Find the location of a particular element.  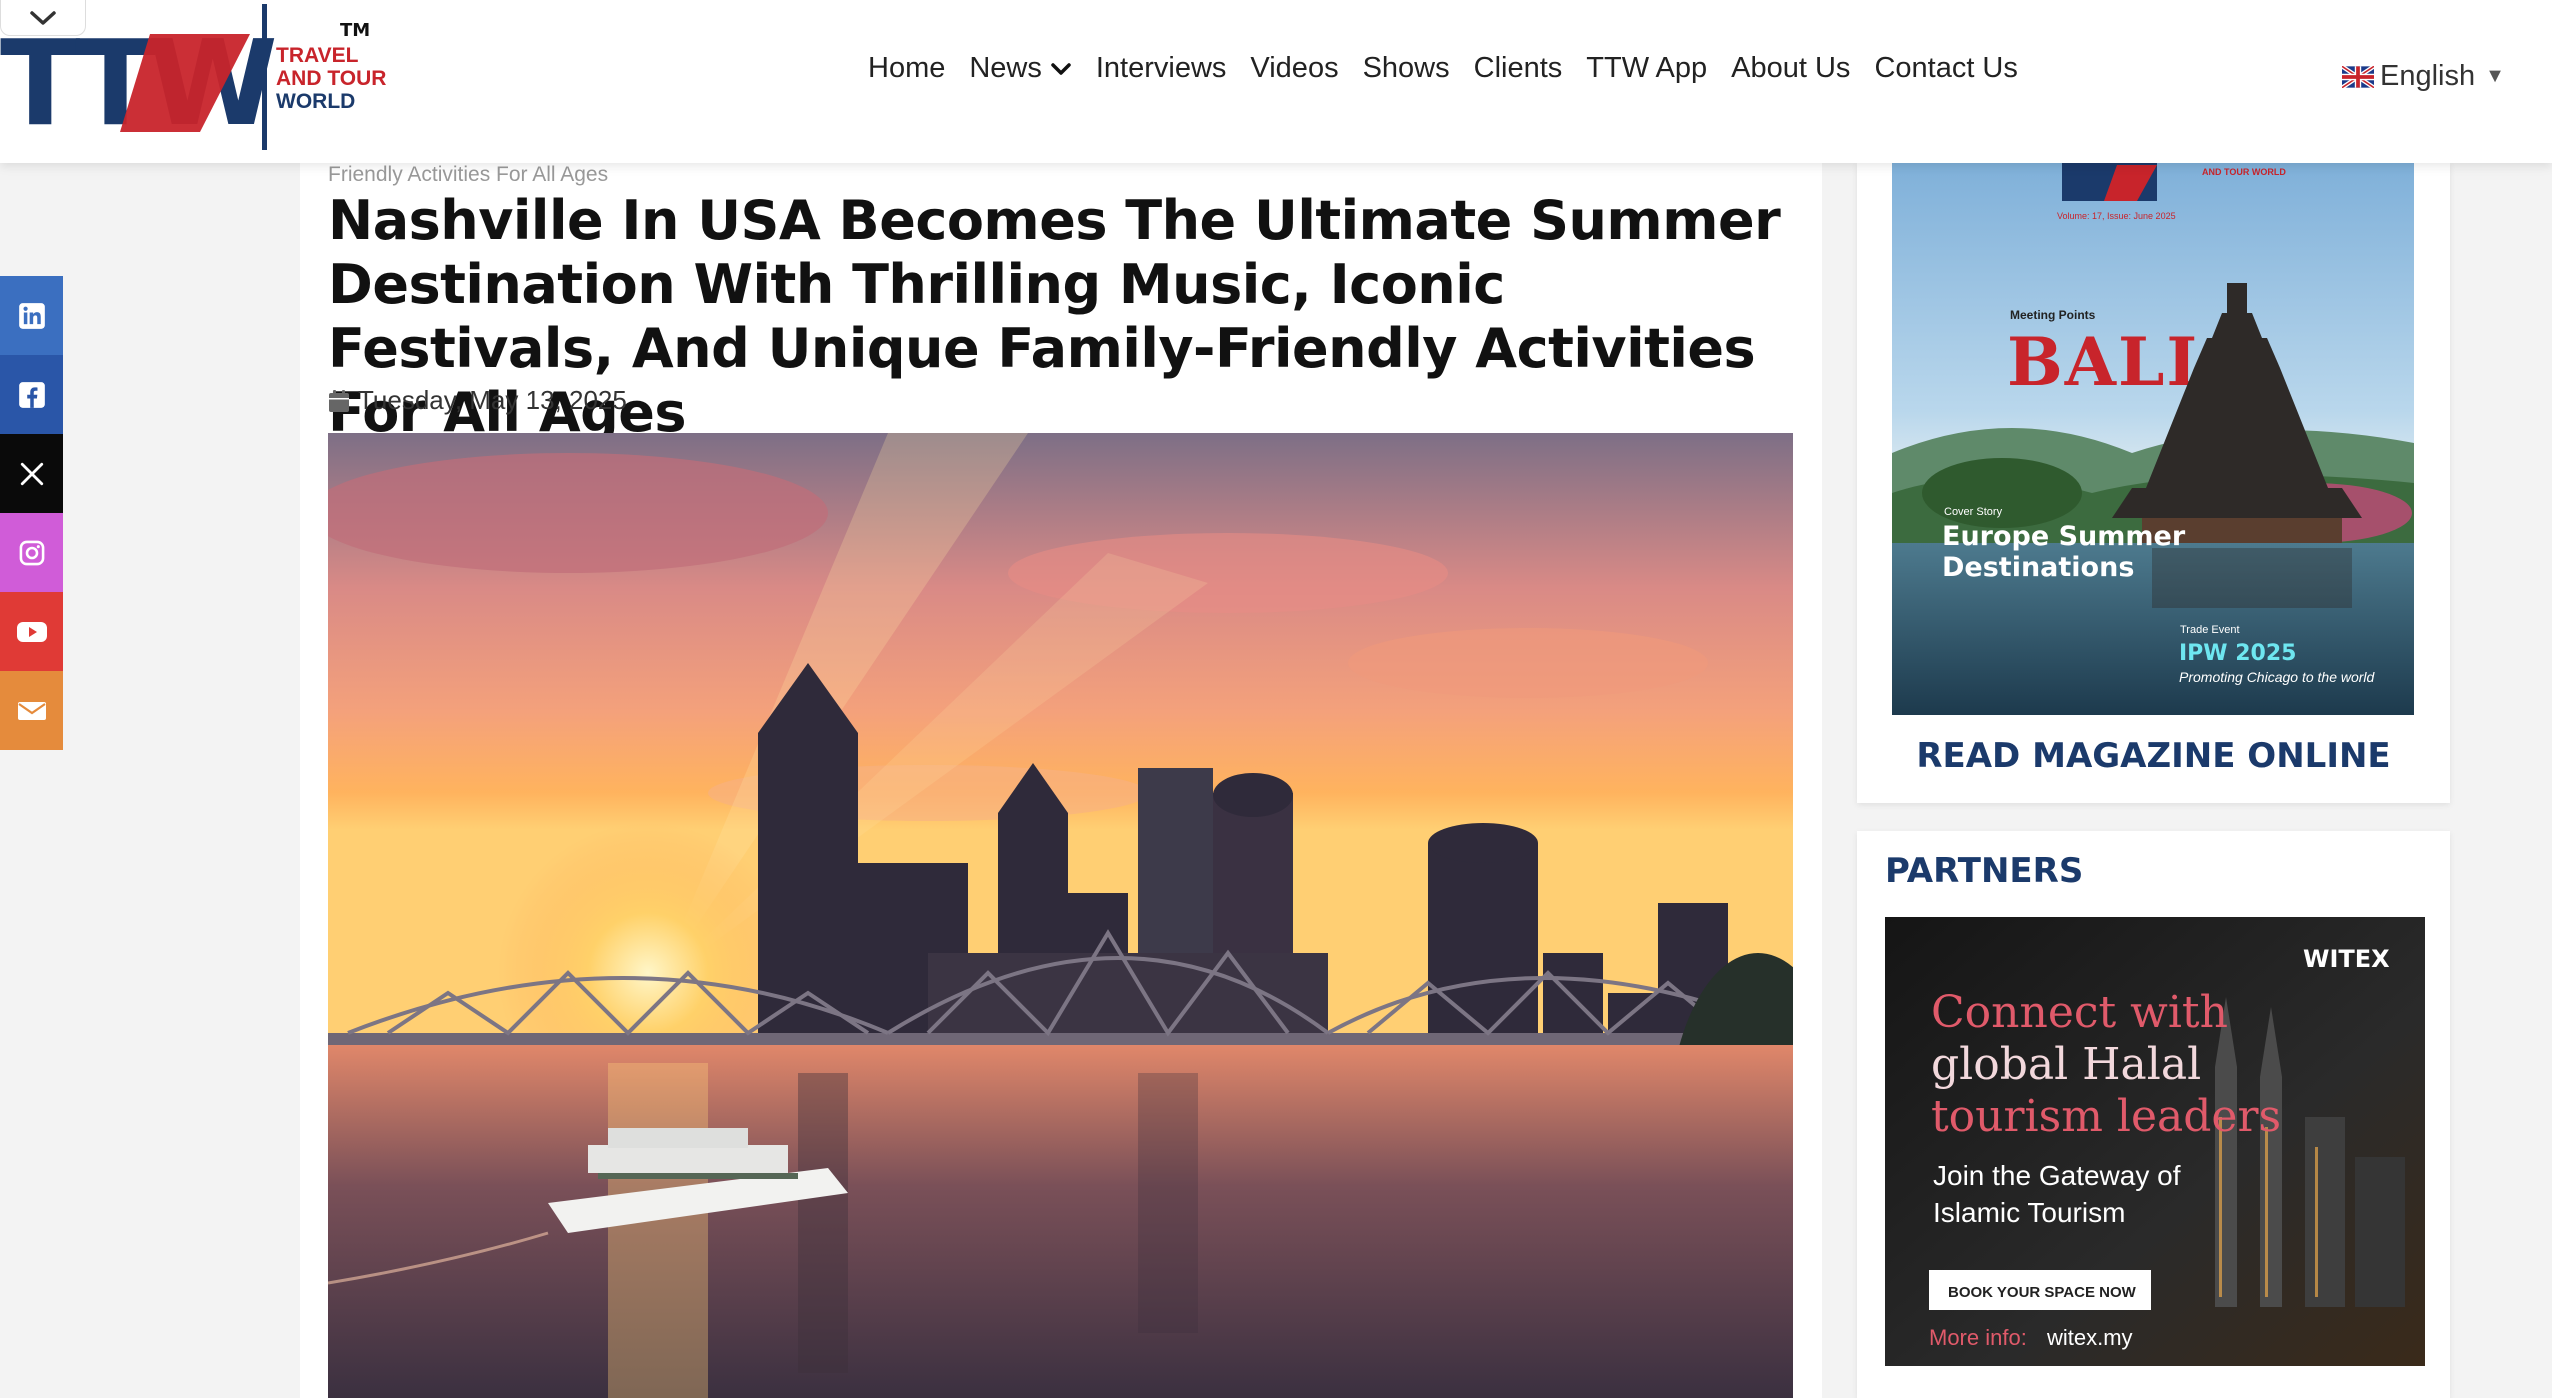

nav-interviews: Interviews is located at coordinates (1161, 68).